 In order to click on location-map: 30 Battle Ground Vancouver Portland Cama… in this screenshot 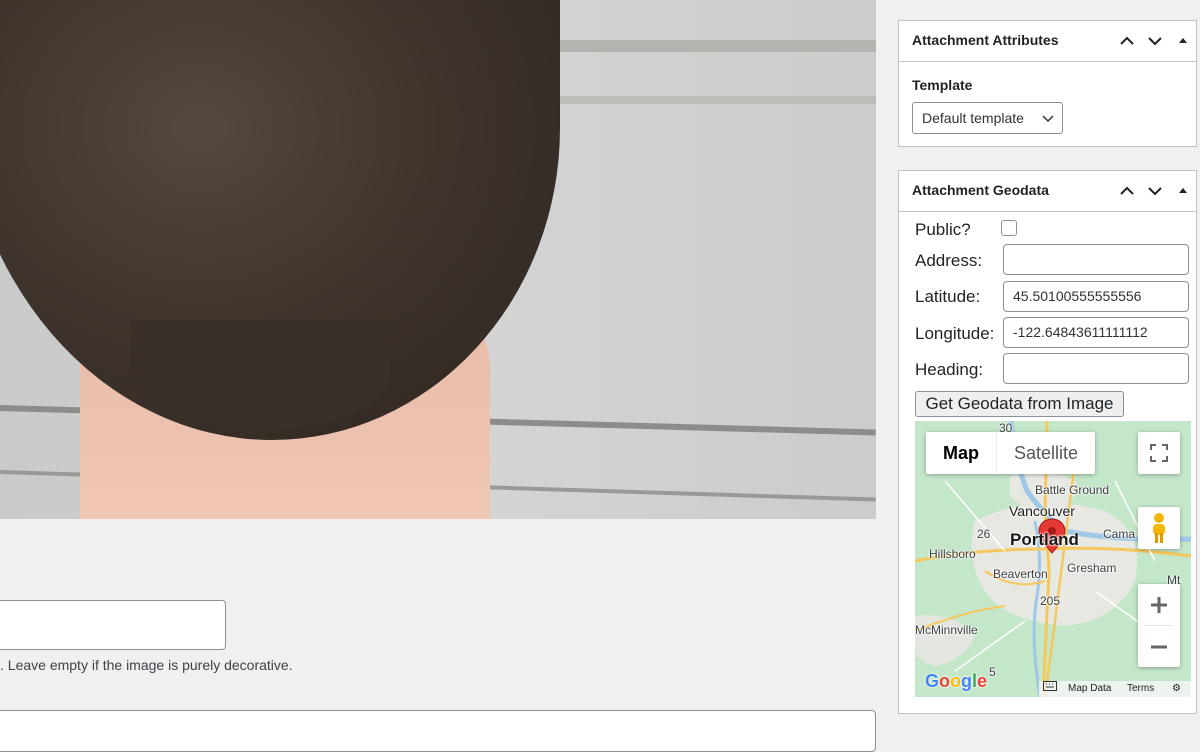, I will do `click(1053, 559)`.